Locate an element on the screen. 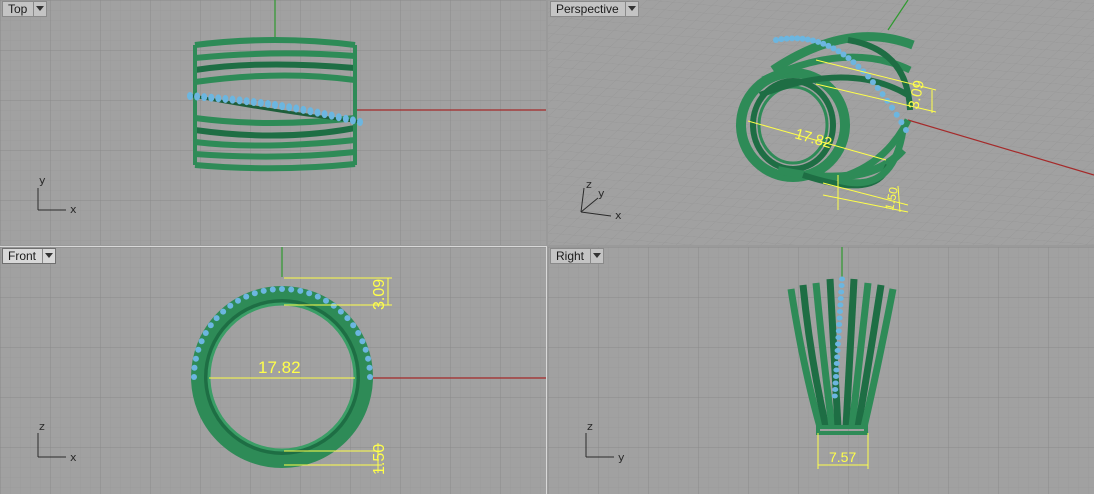 This screenshot has width=1094, height=494. viewport-title: Front is located at coordinates (22, 256).